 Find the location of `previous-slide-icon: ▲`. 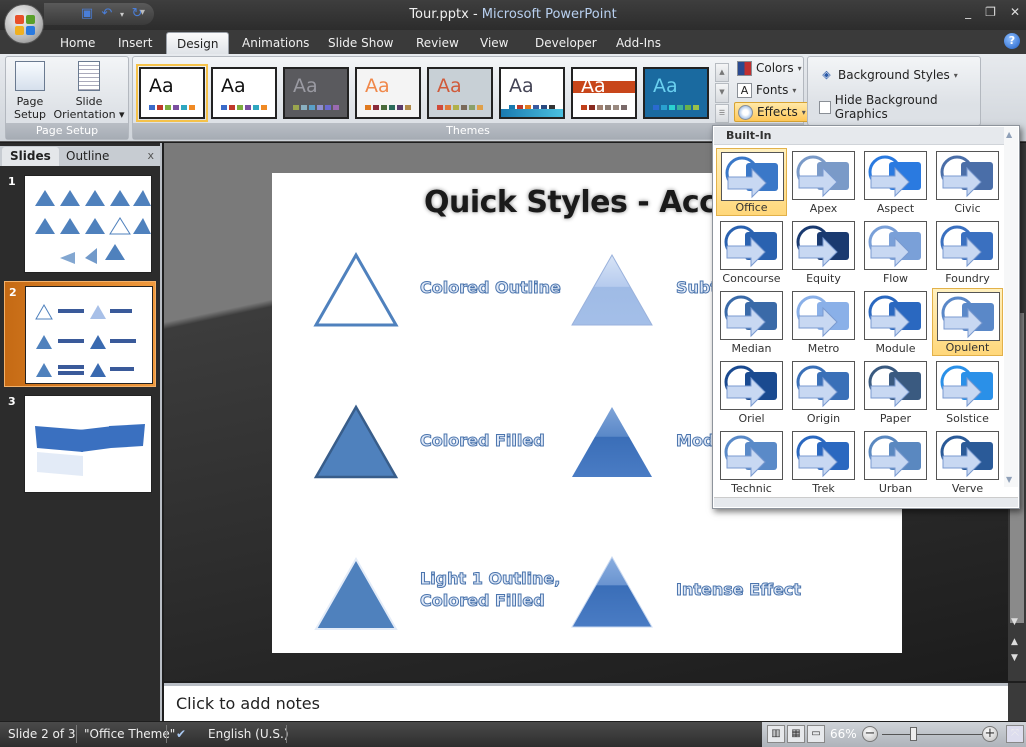

previous-slide-icon: ▲ is located at coordinates (1014, 642).